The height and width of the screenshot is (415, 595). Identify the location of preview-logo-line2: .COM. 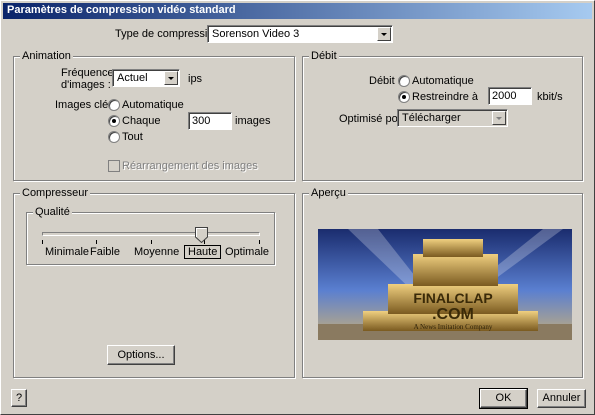
(453, 314).